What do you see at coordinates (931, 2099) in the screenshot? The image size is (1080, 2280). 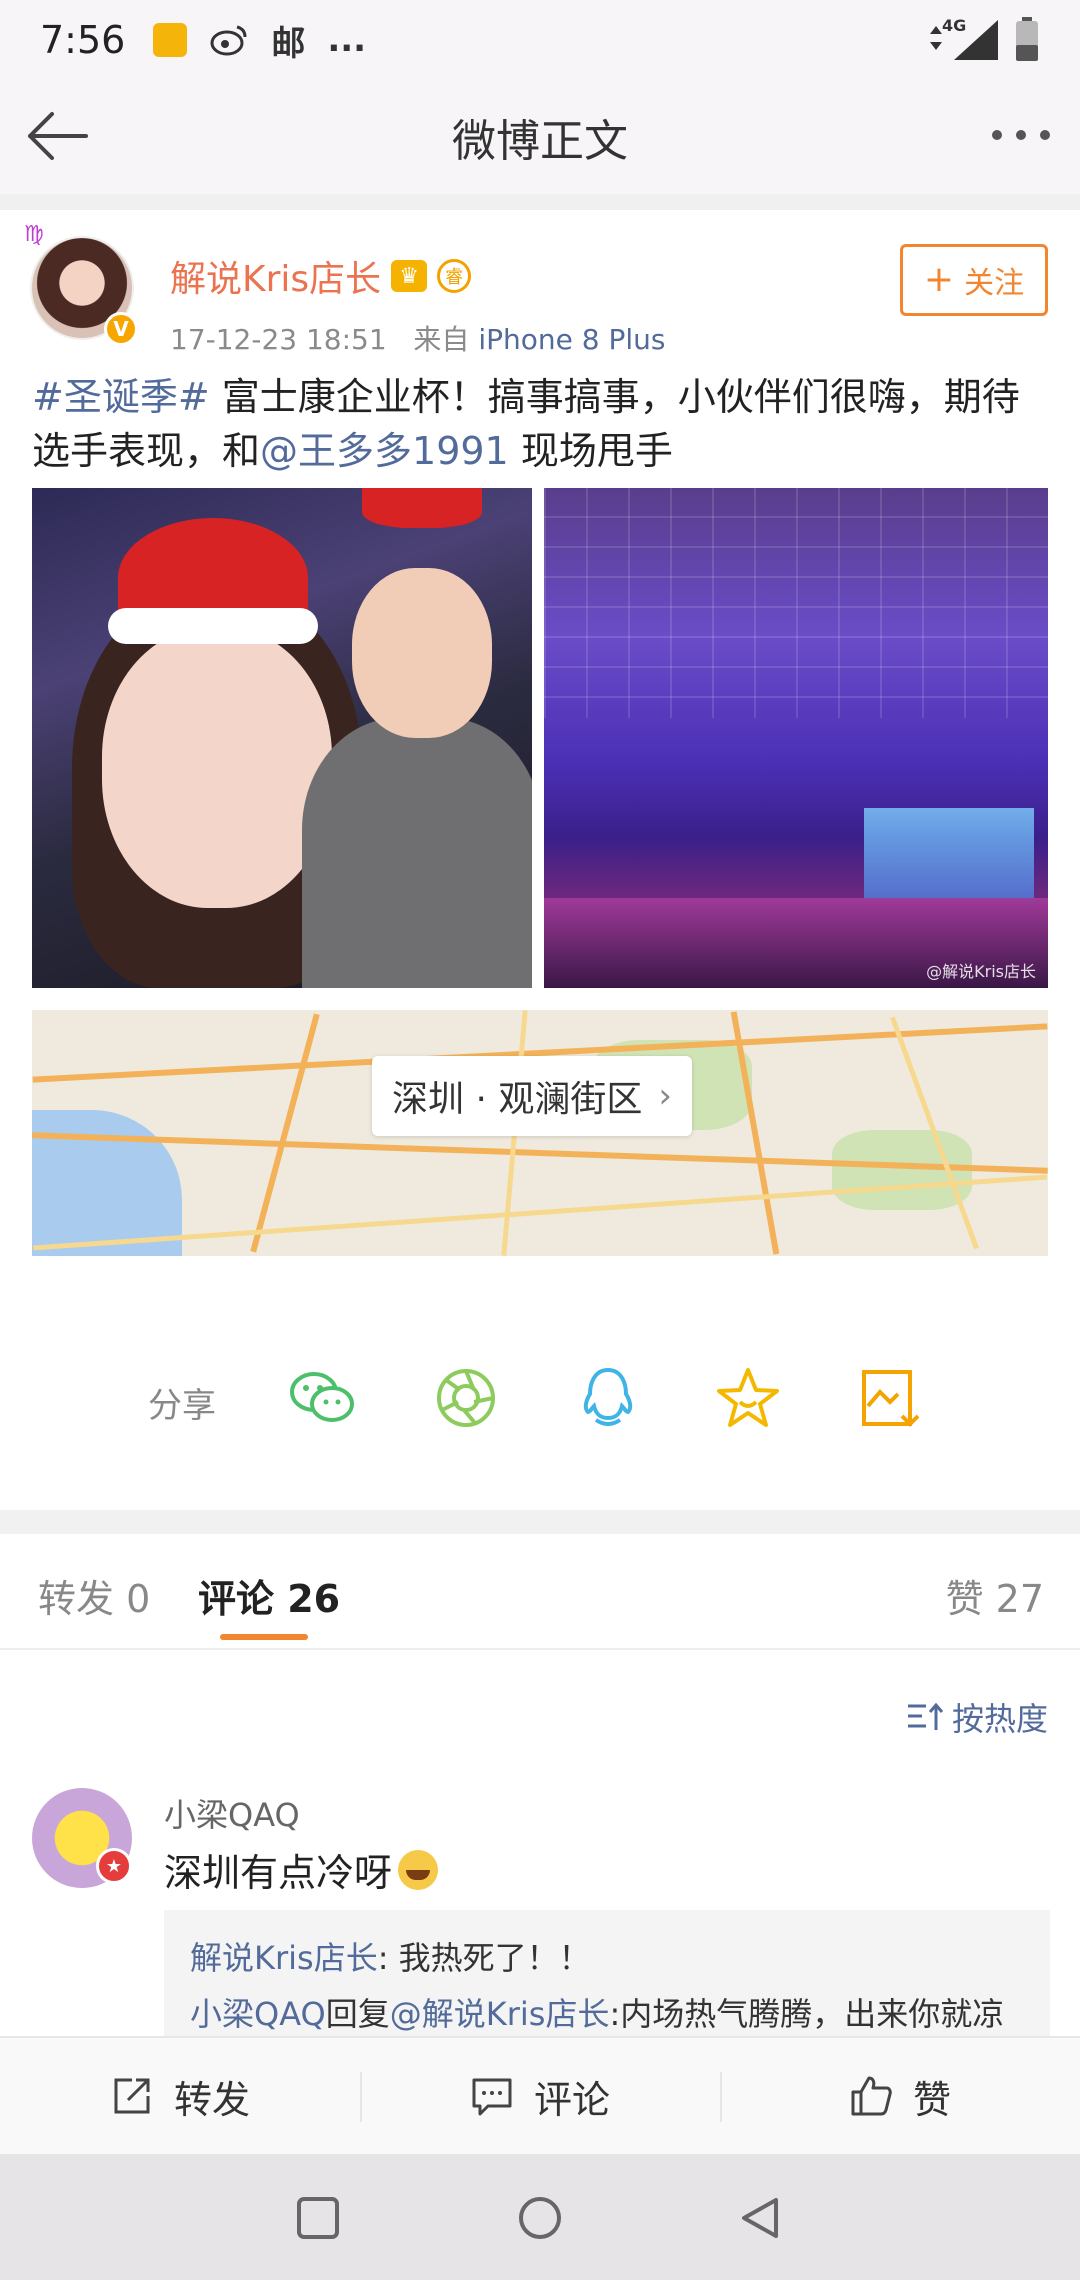 I see `like-label: 赞` at bounding box center [931, 2099].